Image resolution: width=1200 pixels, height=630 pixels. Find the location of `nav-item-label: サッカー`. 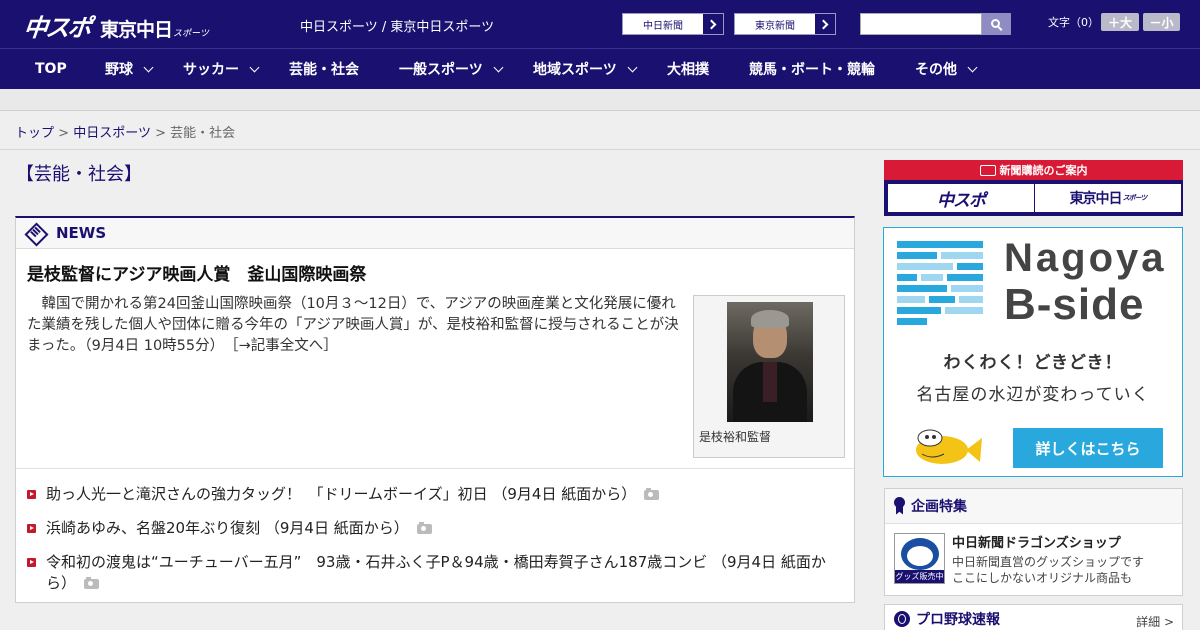

nav-item-label: サッカー is located at coordinates (211, 70).